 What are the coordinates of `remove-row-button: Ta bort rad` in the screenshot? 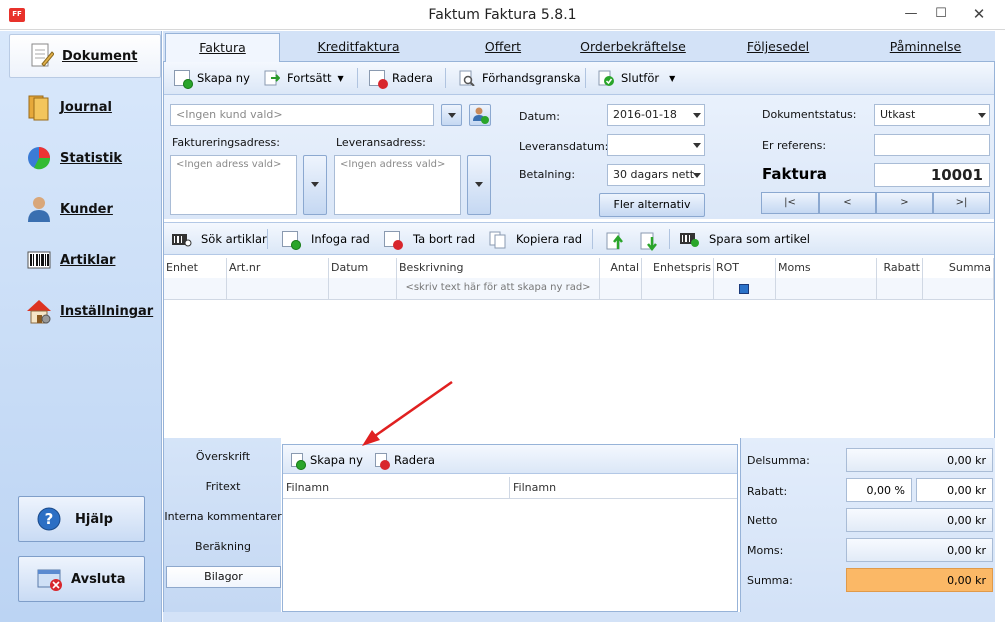 It's located at (429, 239).